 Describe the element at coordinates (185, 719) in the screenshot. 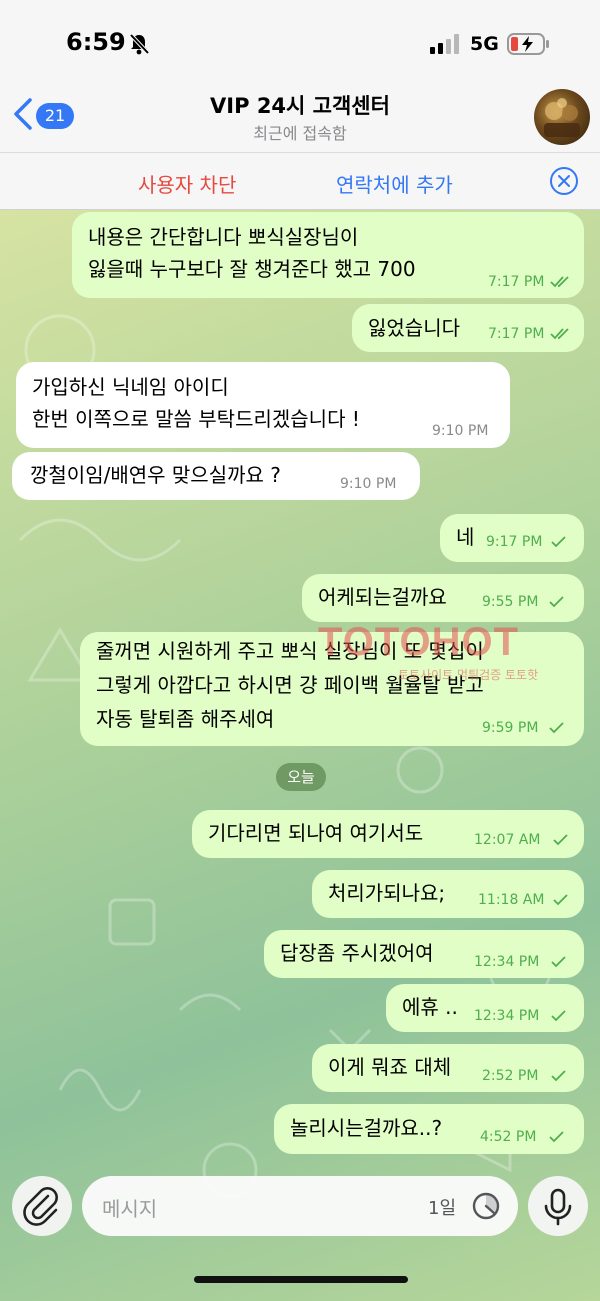

I see `message-line: 자동 탈퇴좀 해주세여` at that location.